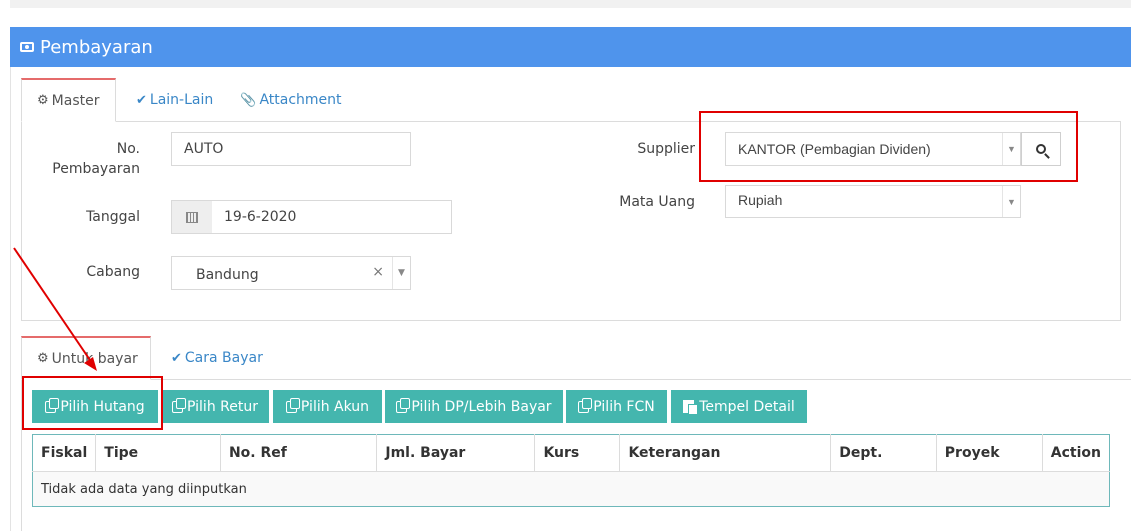 The width and height of the screenshot is (1131, 531). I want to click on top-tabs: ⚙ Master ✔ Lain-Lain 📎 Attachment, so click(189, 100).